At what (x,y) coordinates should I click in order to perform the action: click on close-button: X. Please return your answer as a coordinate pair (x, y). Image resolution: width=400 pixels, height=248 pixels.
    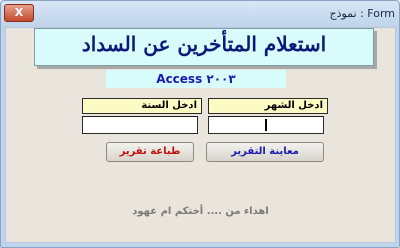
    Looking at the image, I should click on (19, 13).